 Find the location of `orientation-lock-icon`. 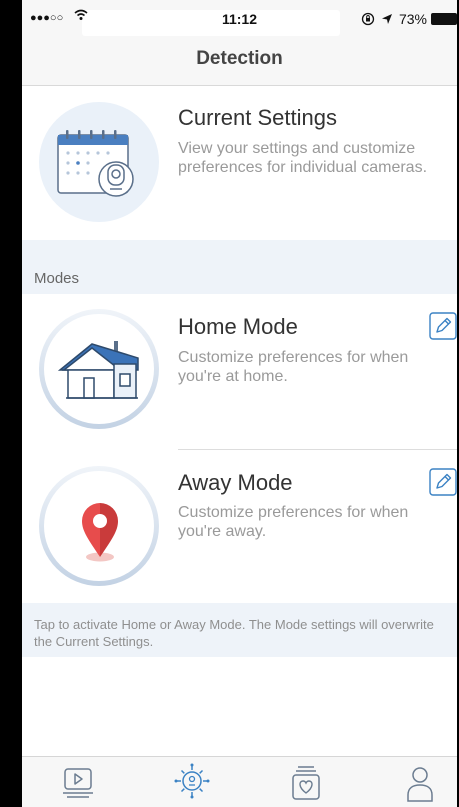

orientation-lock-icon is located at coordinates (368, 19).